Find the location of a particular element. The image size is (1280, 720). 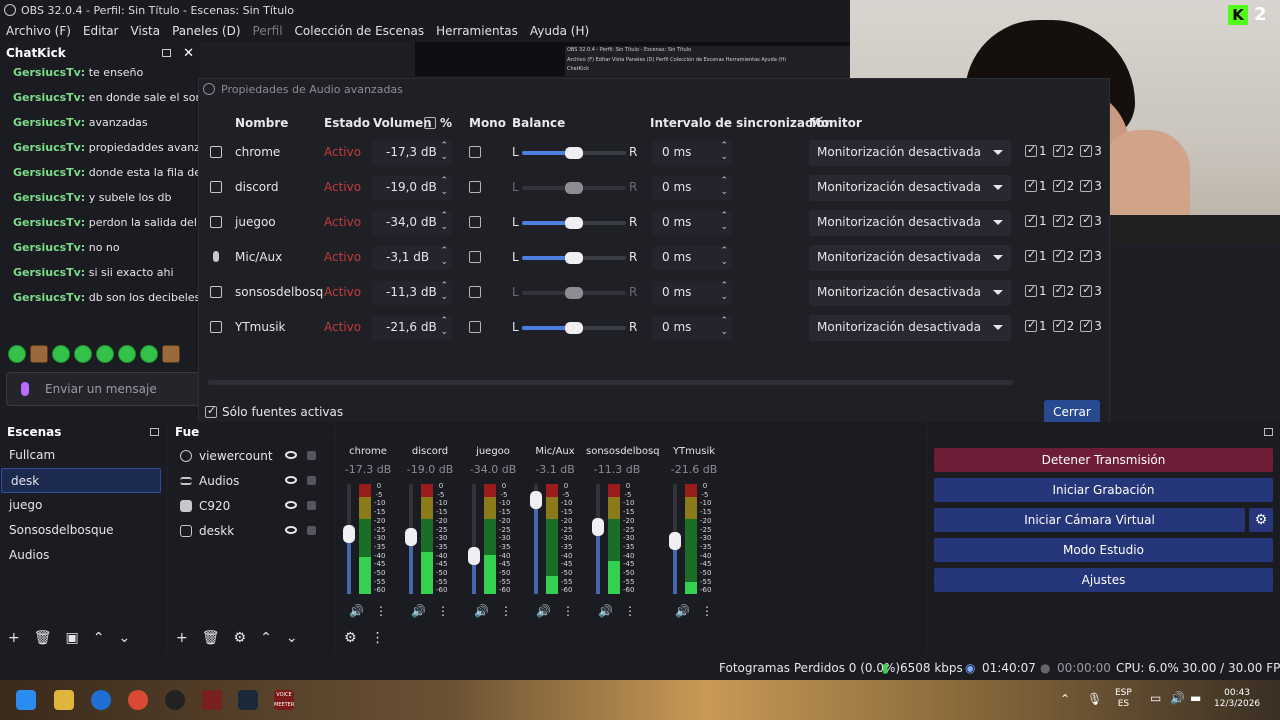

move-up-icon: ⌃ is located at coordinates (99, 638).